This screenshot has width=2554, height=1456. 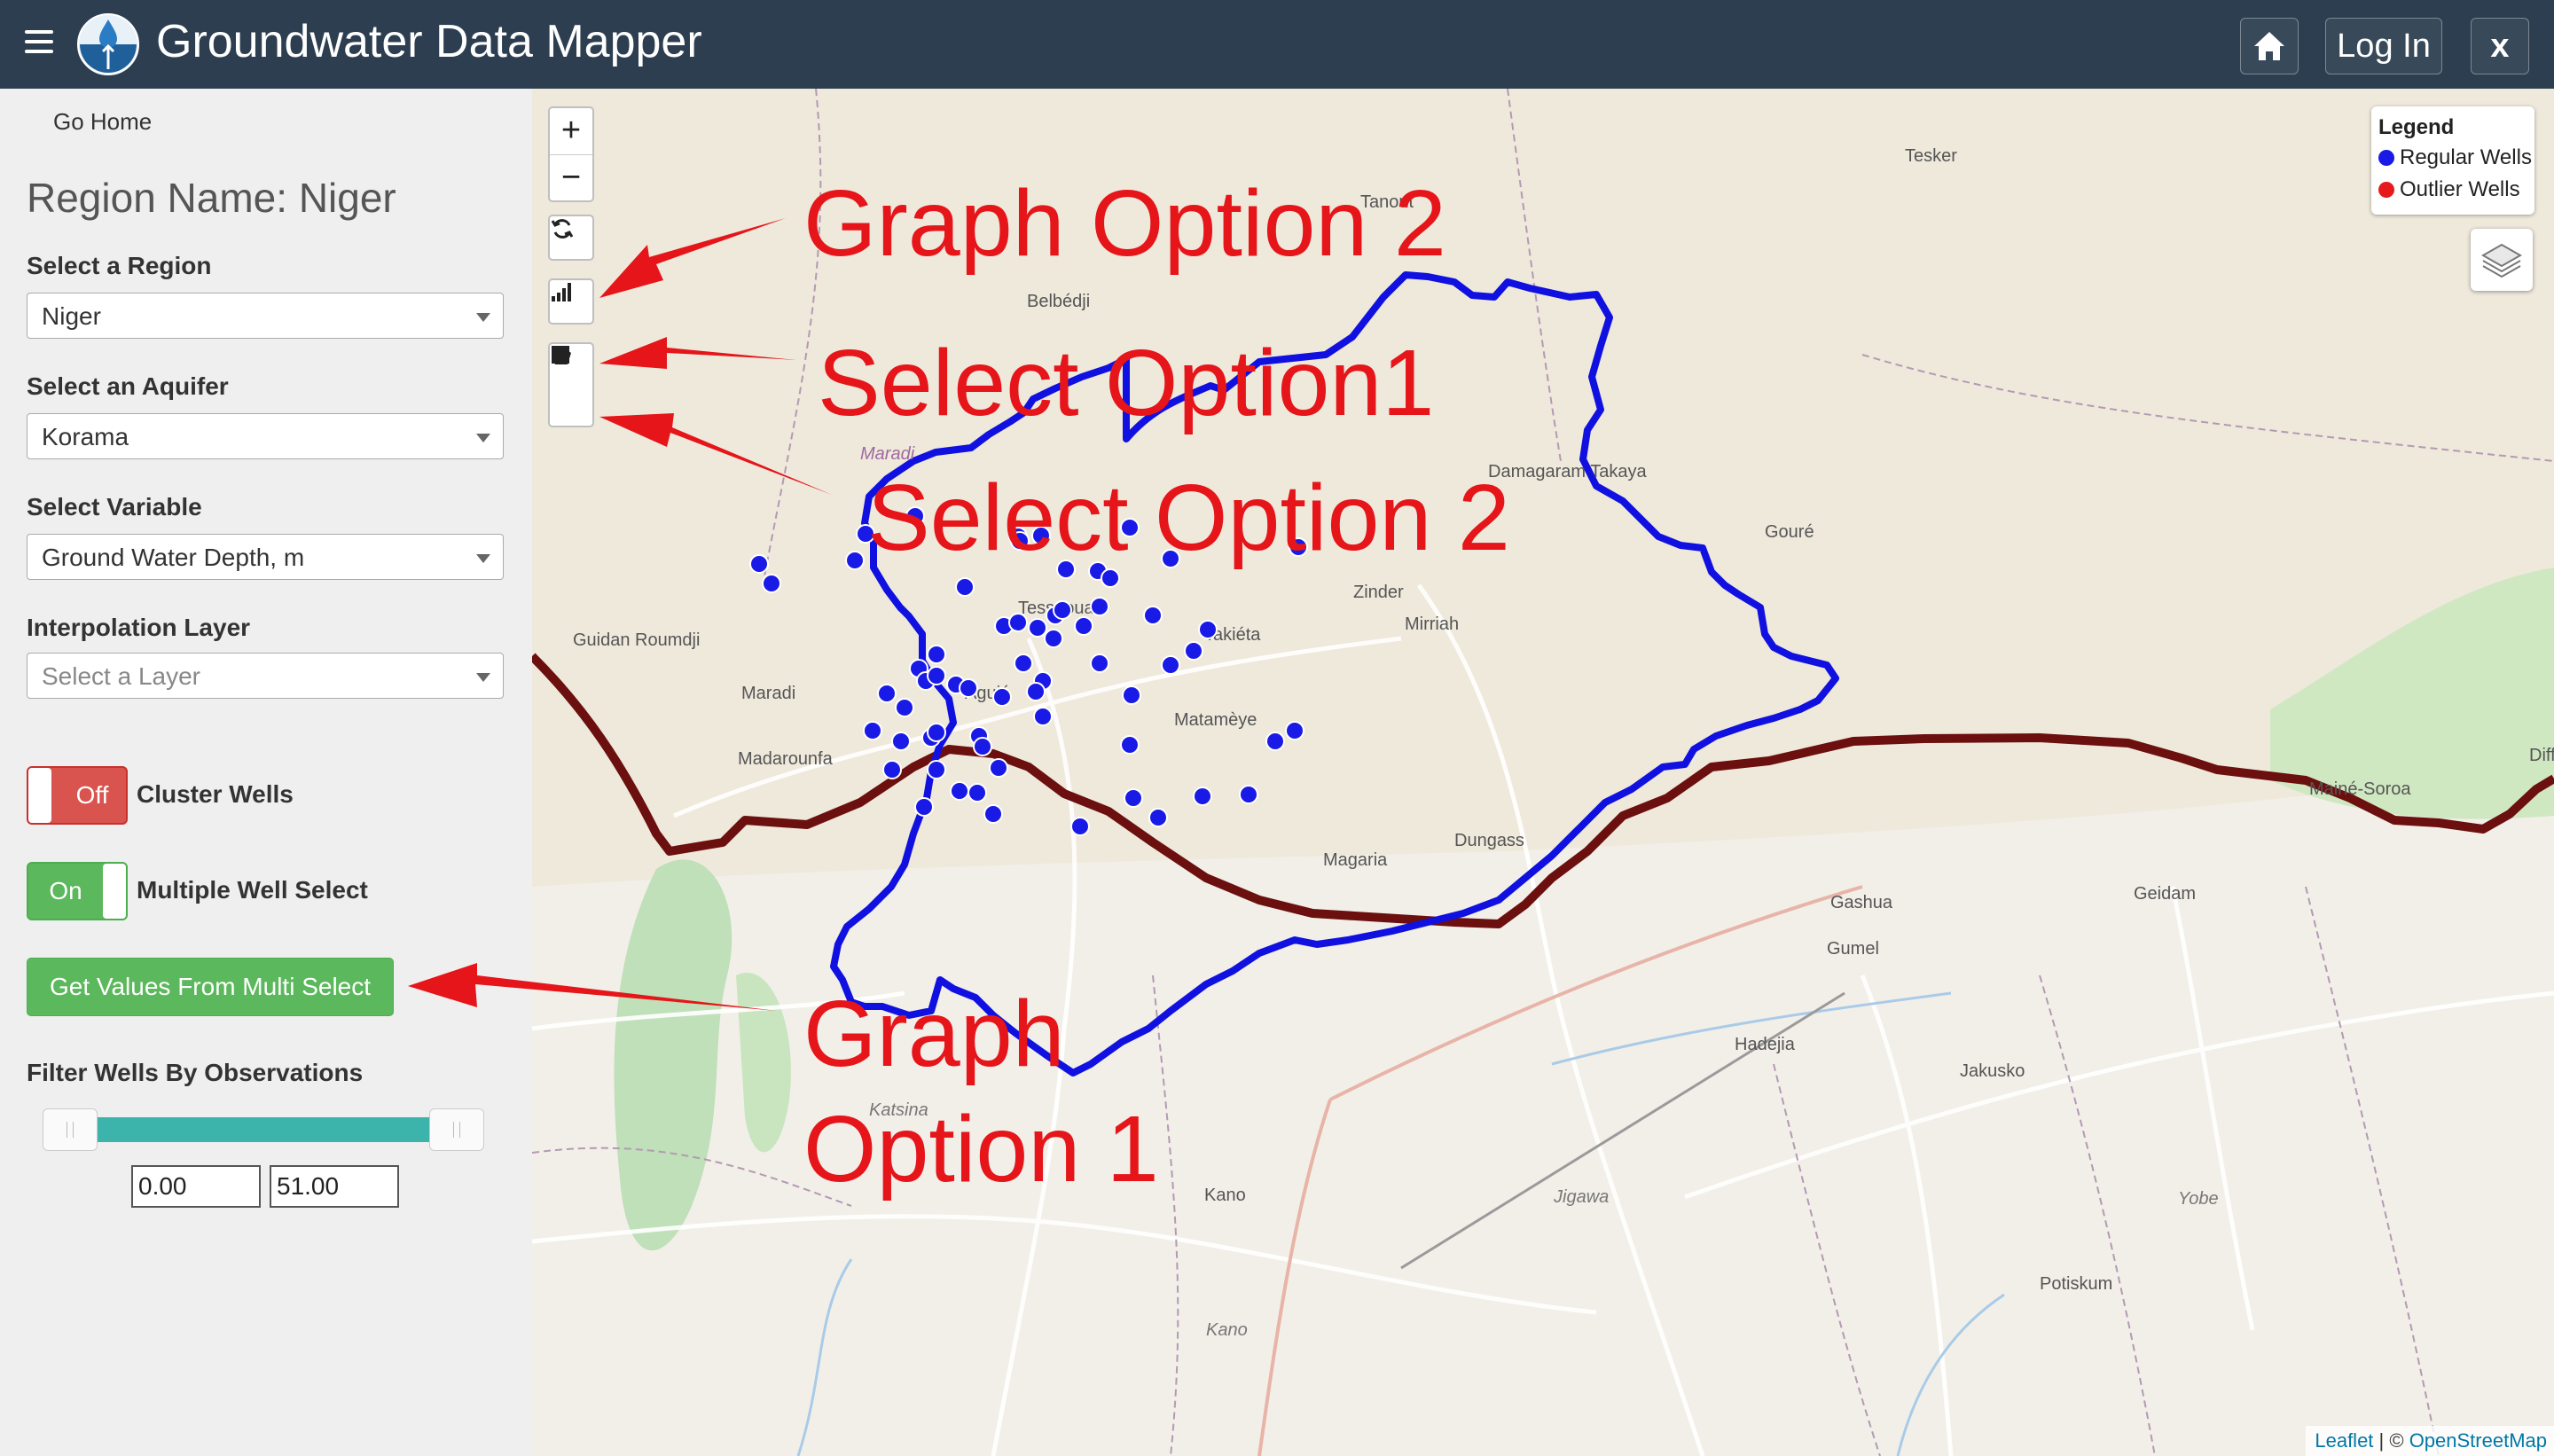 What do you see at coordinates (173, 557) in the screenshot?
I see `variable-select-value: Ground Water Depth, m` at bounding box center [173, 557].